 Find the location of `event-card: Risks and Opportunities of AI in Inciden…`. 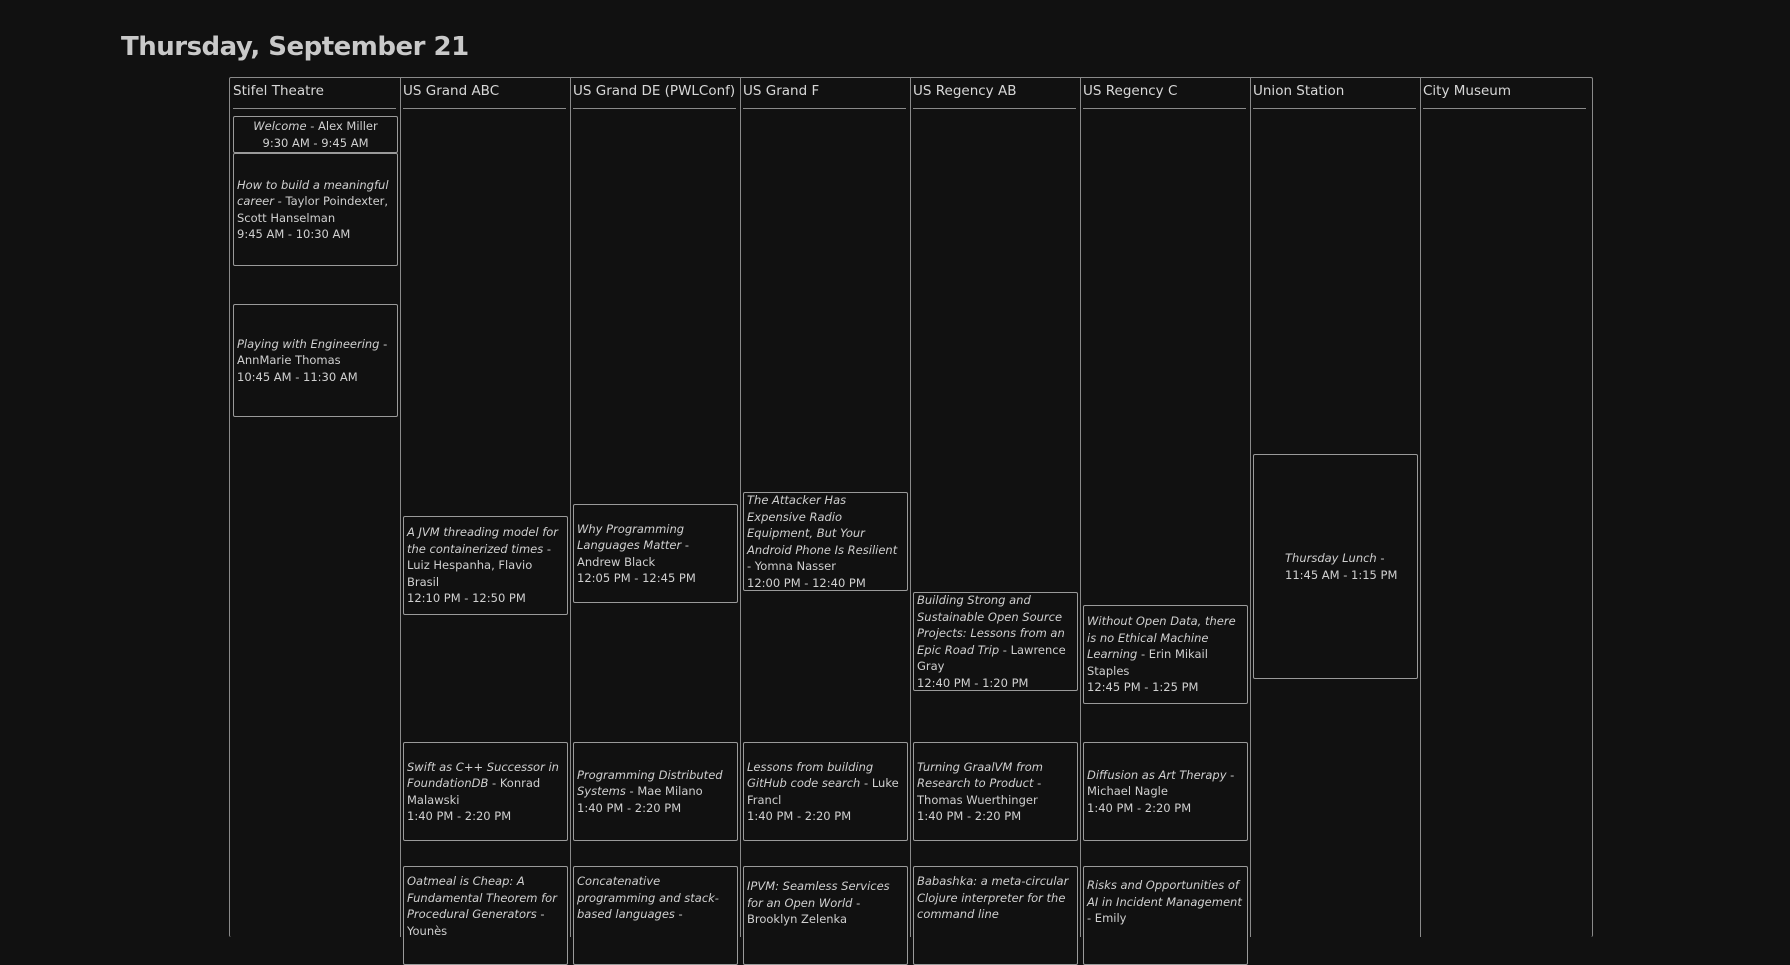

event-card: Risks and Opportunities of AI in Inciden… is located at coordinates (1165, 915).